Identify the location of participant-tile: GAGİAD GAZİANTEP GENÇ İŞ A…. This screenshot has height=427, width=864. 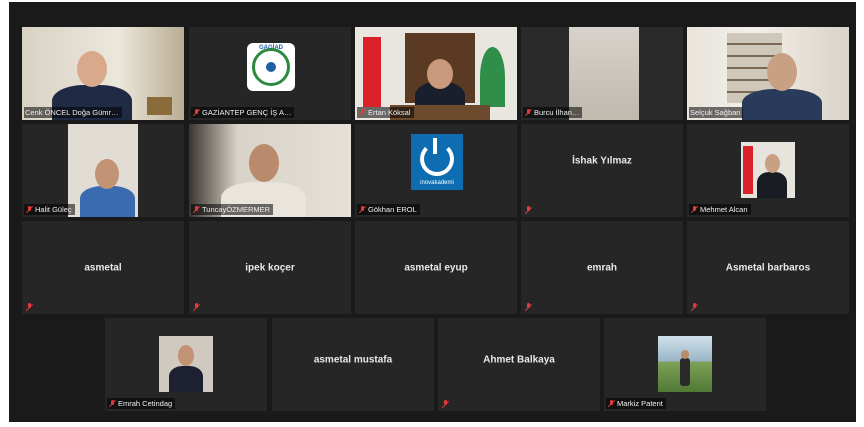
(270, 73).